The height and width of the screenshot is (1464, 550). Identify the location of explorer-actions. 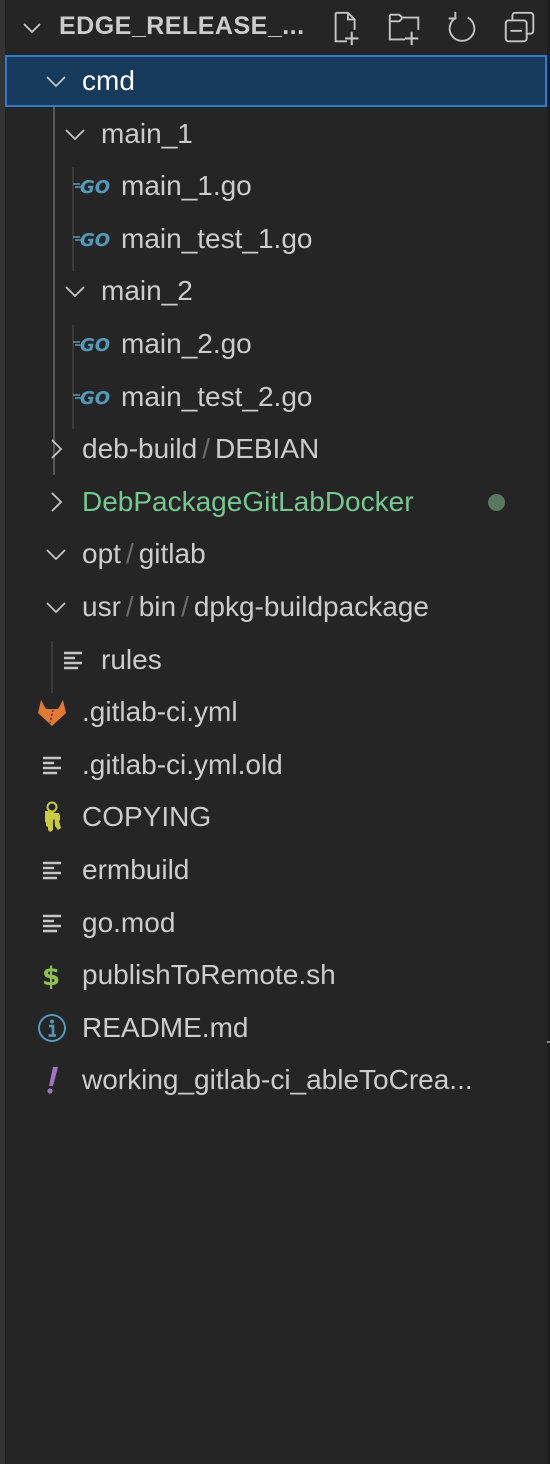
(438, 28).